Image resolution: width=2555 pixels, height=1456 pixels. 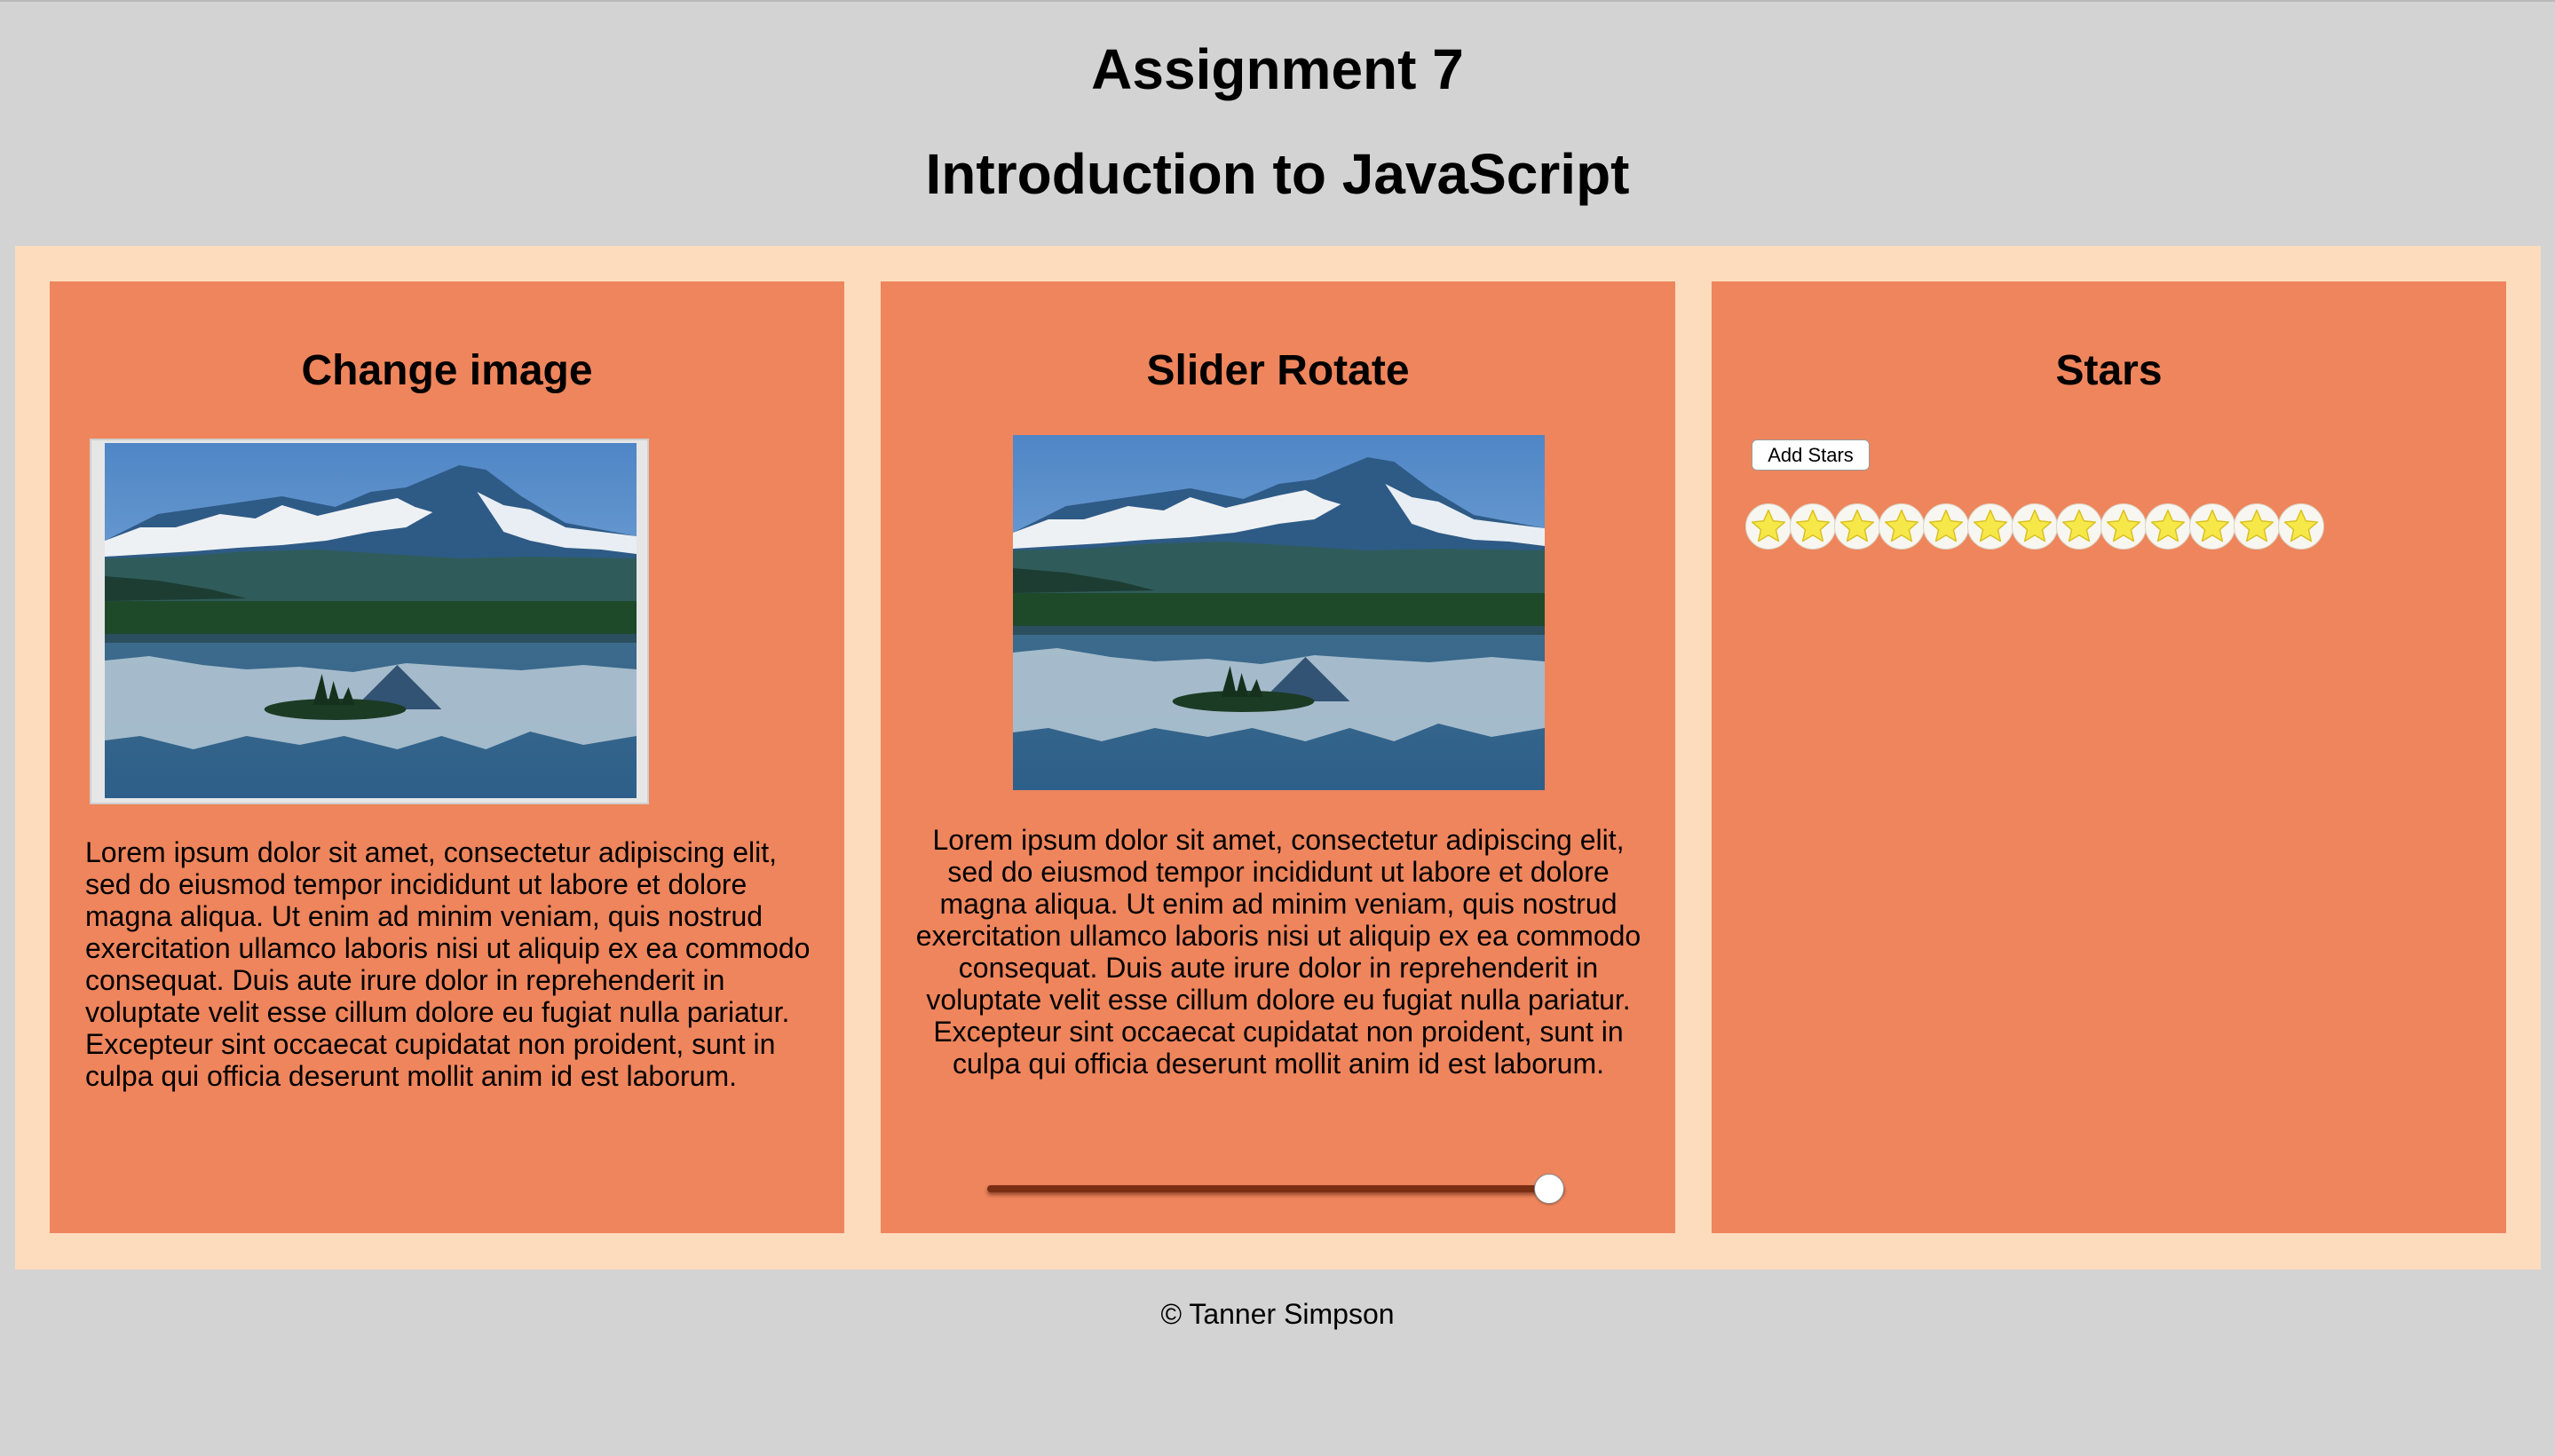 I want to click on change-image-frame, so click(x=369, y=621).